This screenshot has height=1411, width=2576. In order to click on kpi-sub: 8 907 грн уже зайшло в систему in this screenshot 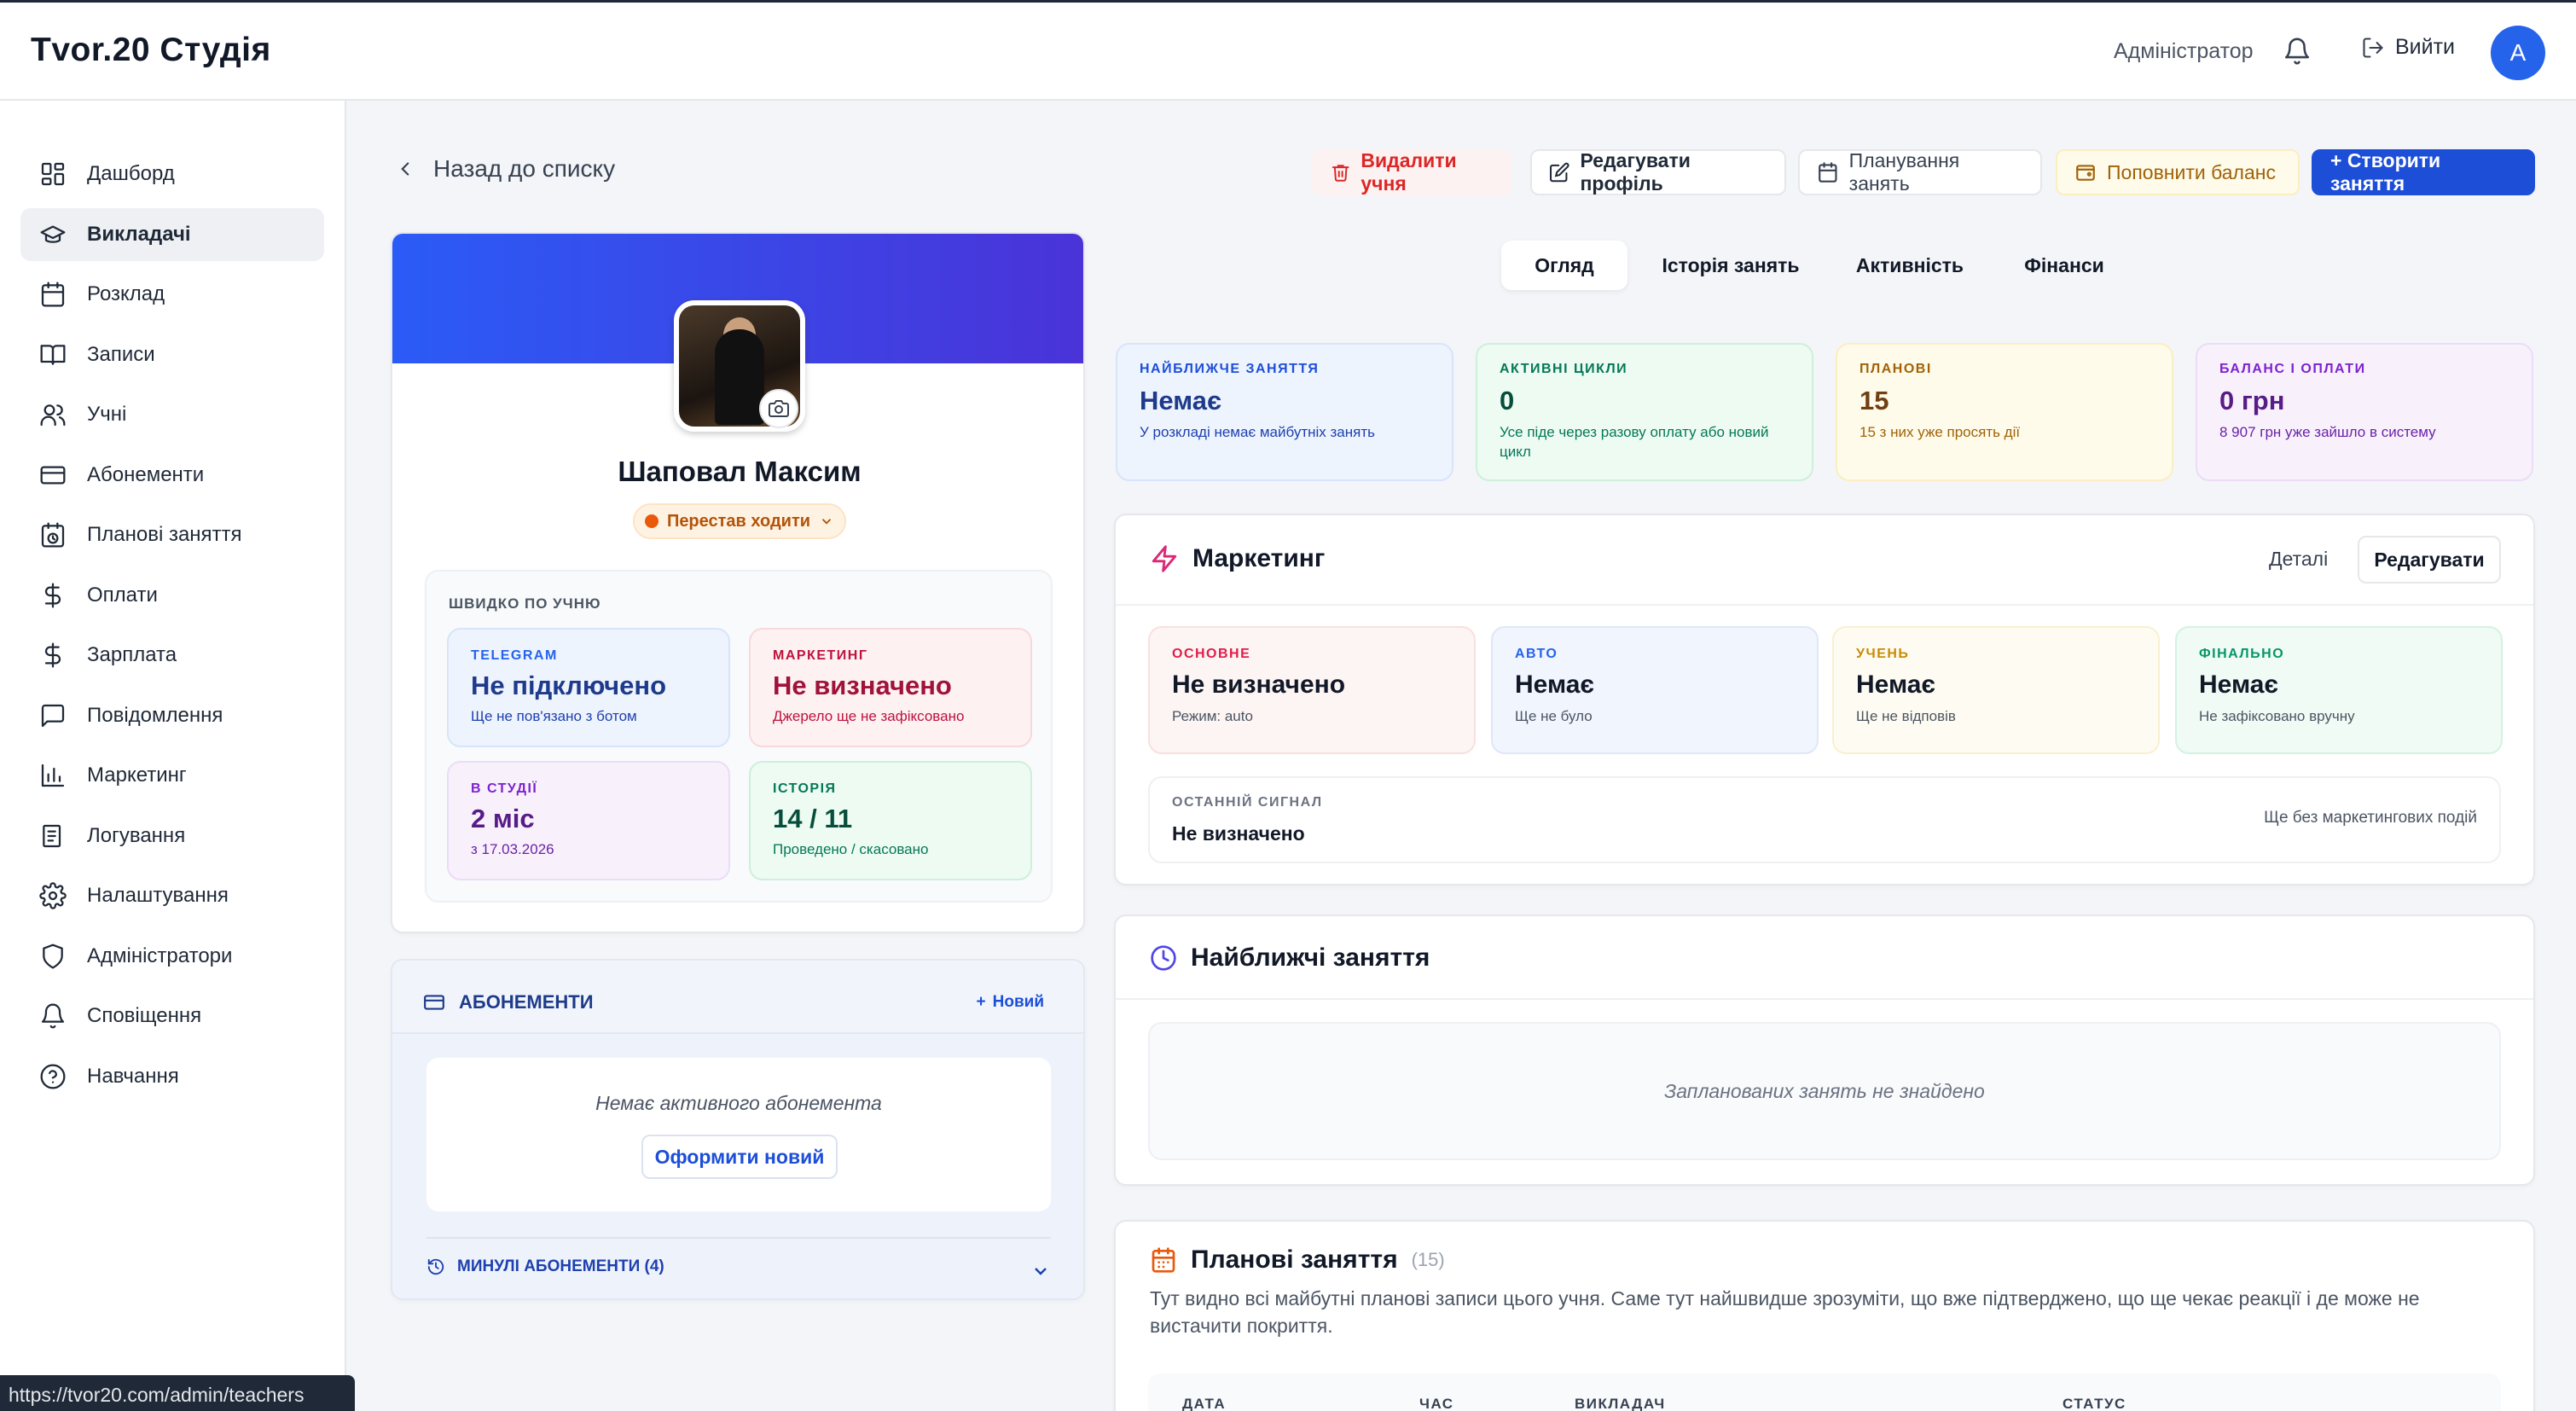, I will do `click(2327, 432)`.